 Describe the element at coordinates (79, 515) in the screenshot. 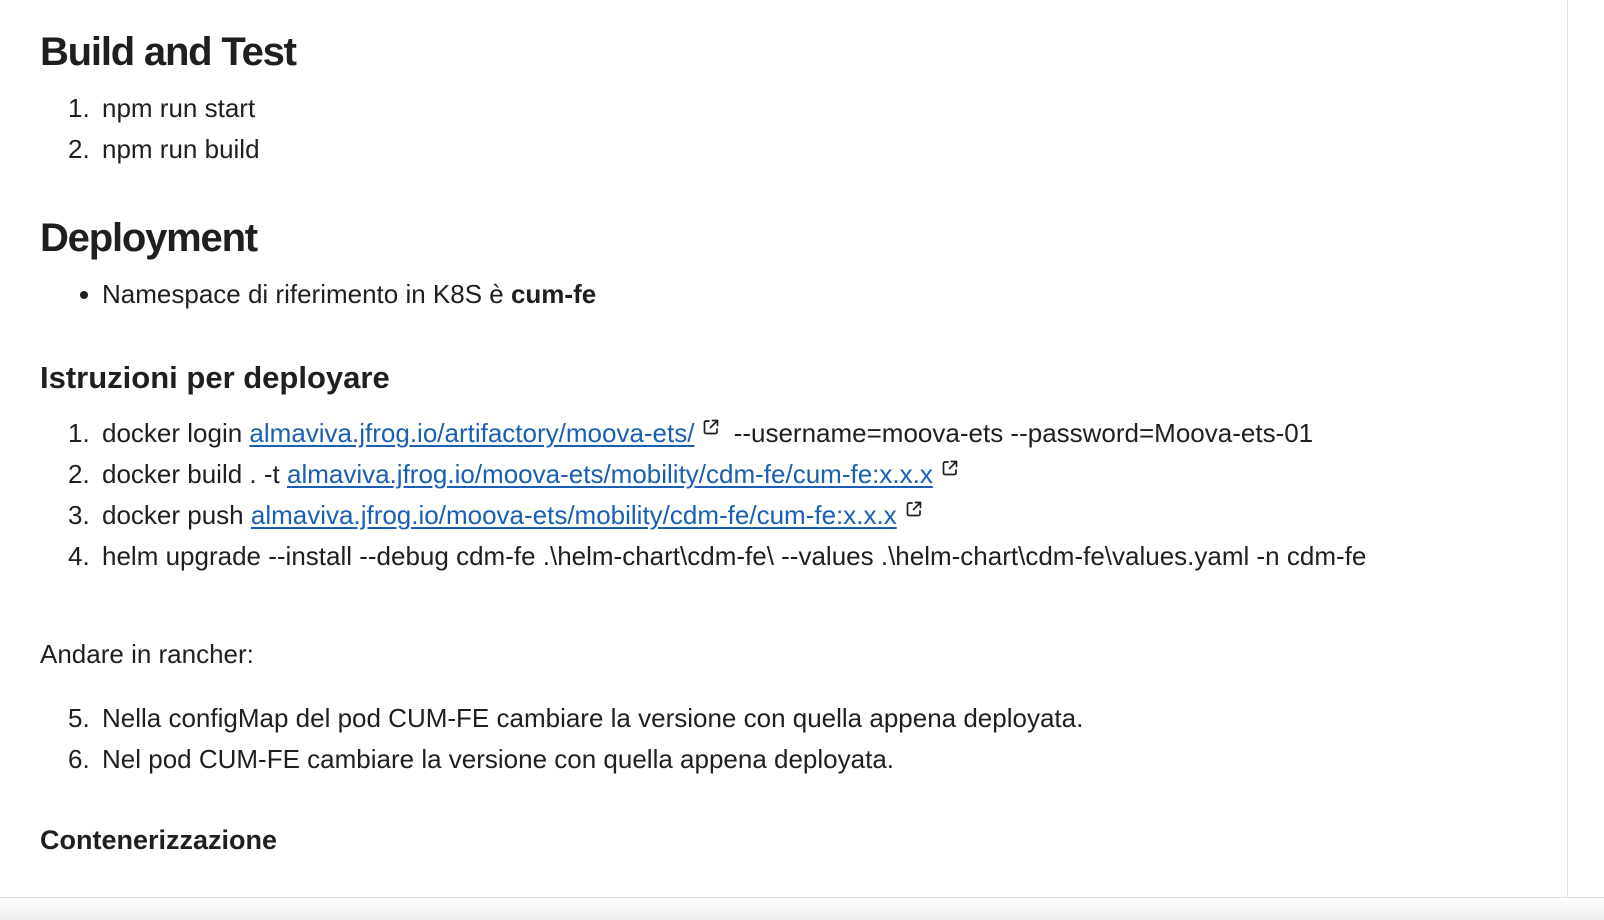

I see `step-number: 3.` at that location.